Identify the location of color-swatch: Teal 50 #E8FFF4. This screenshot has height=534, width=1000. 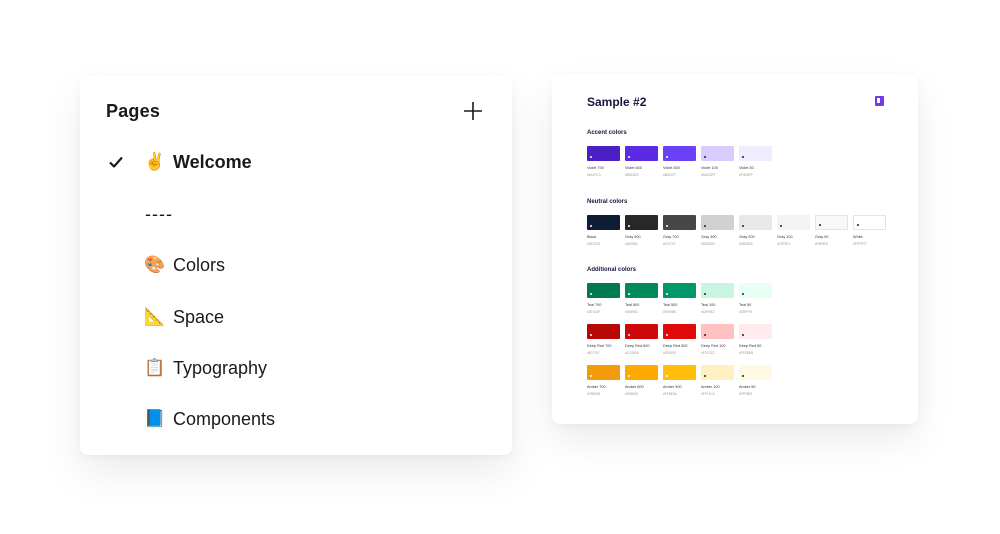
(756, 298).